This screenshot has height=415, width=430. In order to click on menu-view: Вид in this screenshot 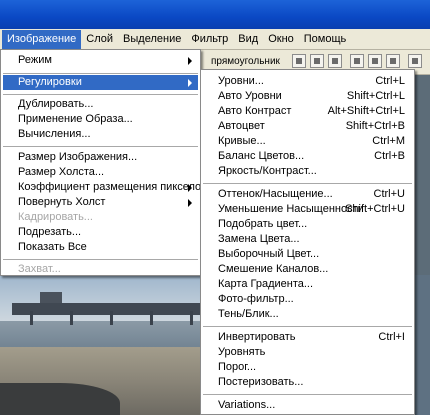, I will do `click(248, 39)`.